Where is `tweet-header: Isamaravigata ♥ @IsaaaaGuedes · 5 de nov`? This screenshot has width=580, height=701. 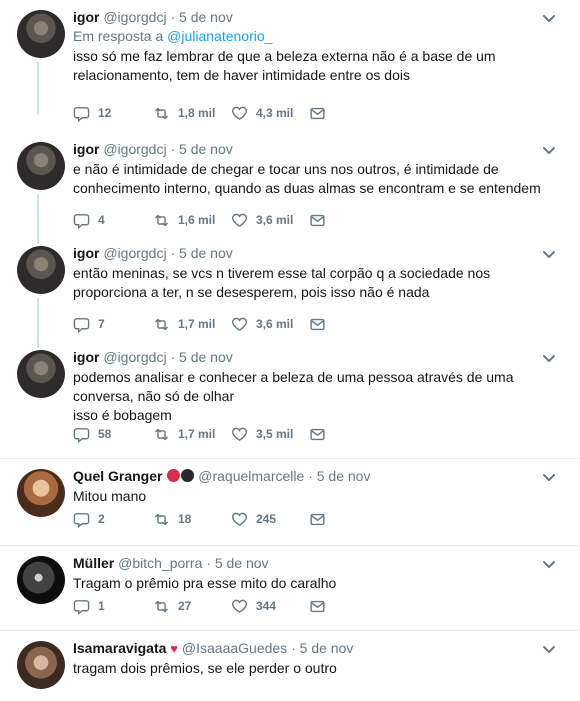
tweet-header: Isamaravigata ♥ @IsaaaaGuedes · 5 de nov is located at coordinates (307, 648).